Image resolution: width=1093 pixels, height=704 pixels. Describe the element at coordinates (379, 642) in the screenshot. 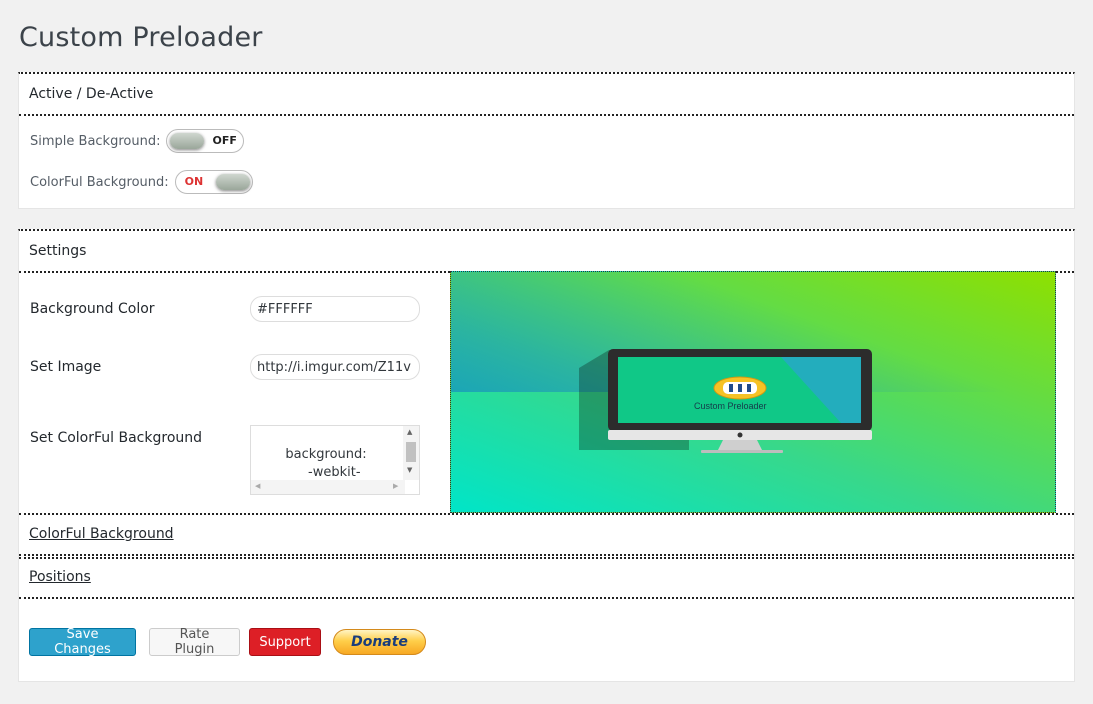

I see `donate-button: Donate` at that location.